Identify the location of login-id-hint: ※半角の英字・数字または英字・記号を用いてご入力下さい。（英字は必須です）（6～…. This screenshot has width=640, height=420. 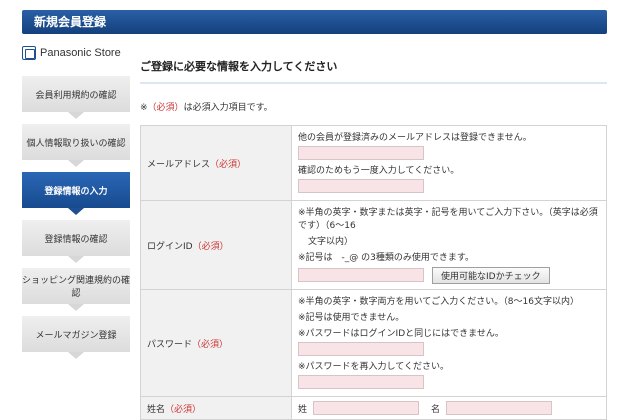
(448, 219).